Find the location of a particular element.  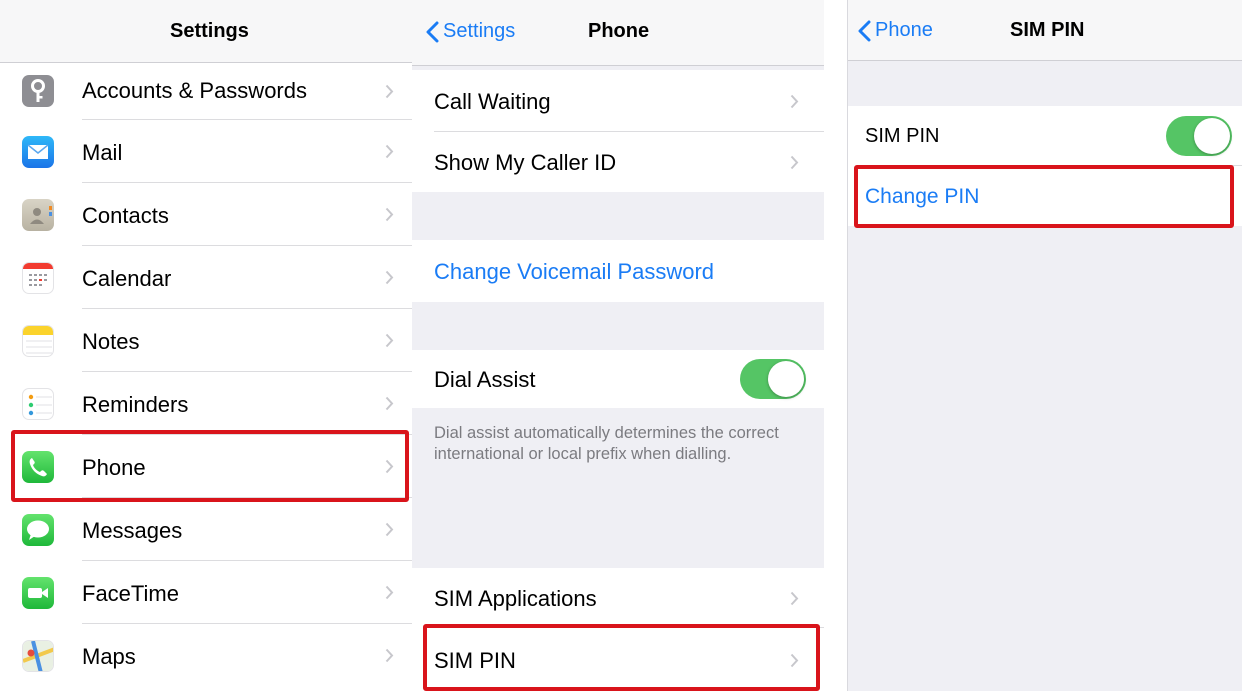

settings-item-notes: Notes is located at coordinates (206, 340).